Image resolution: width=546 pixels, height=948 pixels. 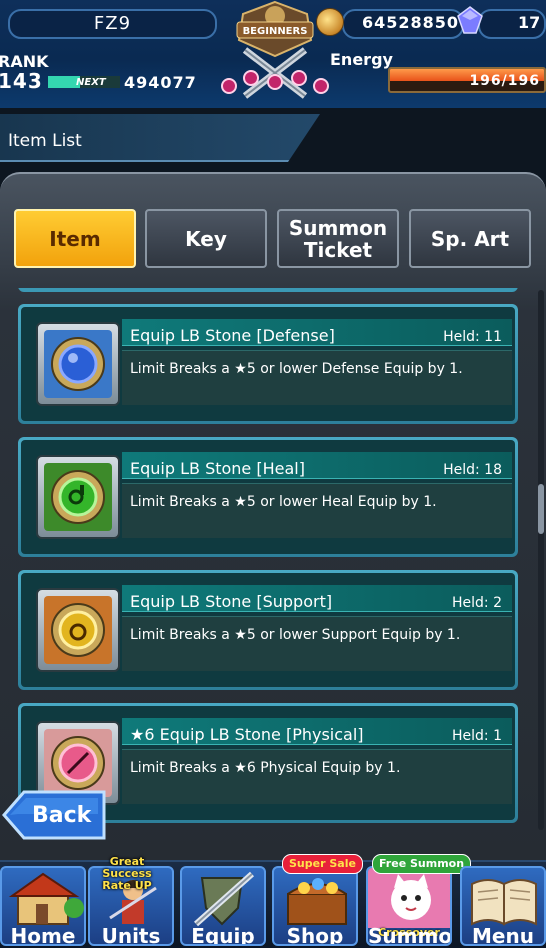 What do you see at coordinates (45, 141) in the screenshot?
I see `page-title: Item List` at bounding box center [45, 141].